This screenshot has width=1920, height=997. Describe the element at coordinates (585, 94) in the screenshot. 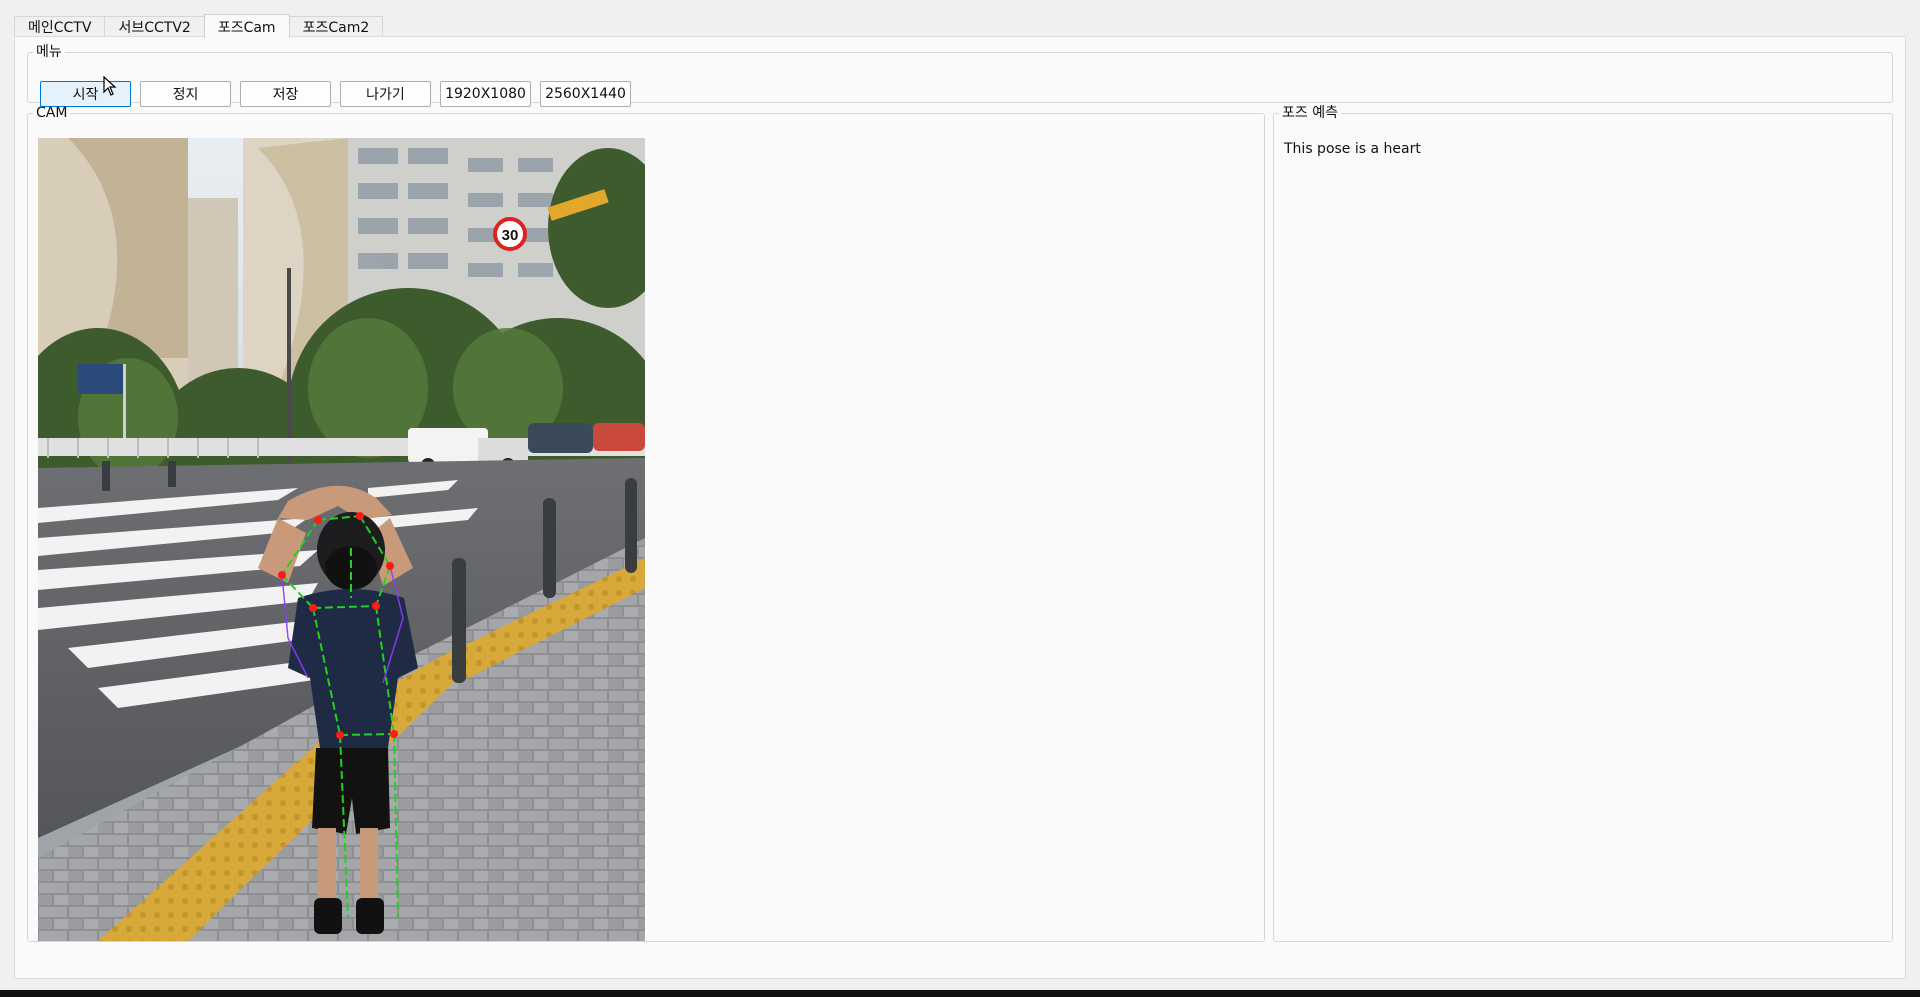

I see `resolution-2560x1440-button: 2560X1440` at that location.